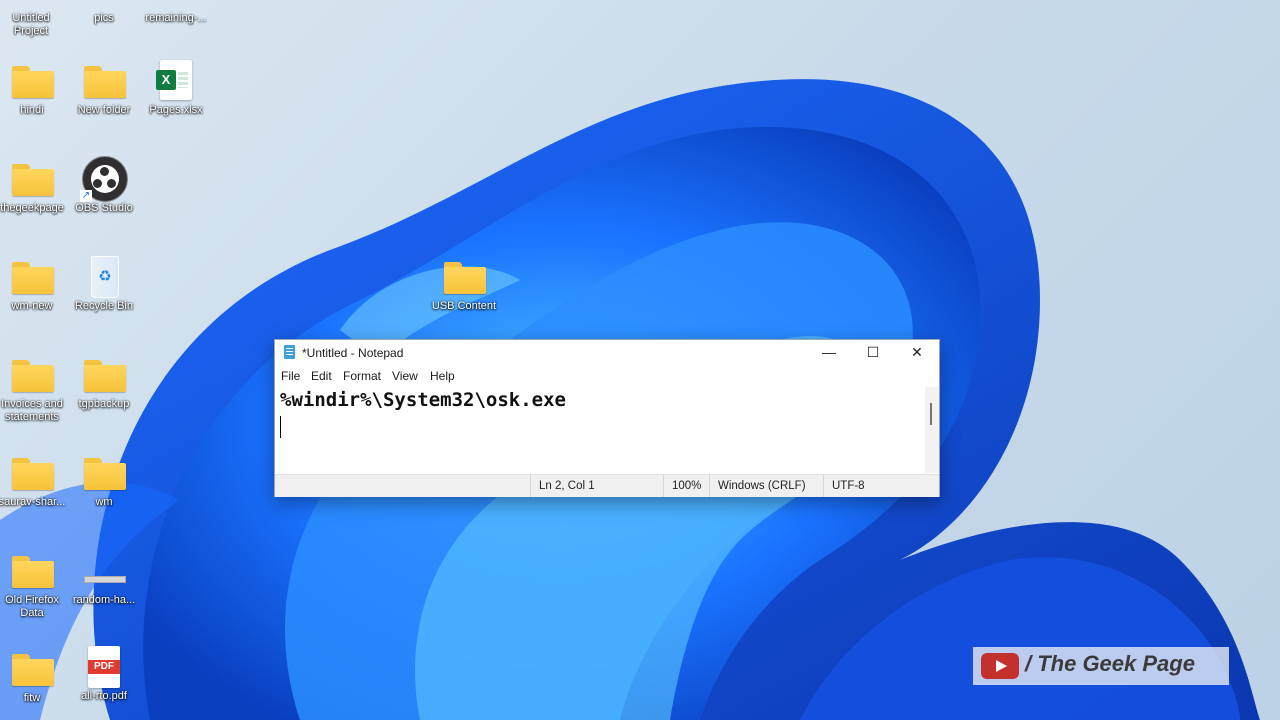 This screenshot has height=720, width=1280. I want to click on desktop-icon-invoices: Invoices and statements, so click(33, 389).